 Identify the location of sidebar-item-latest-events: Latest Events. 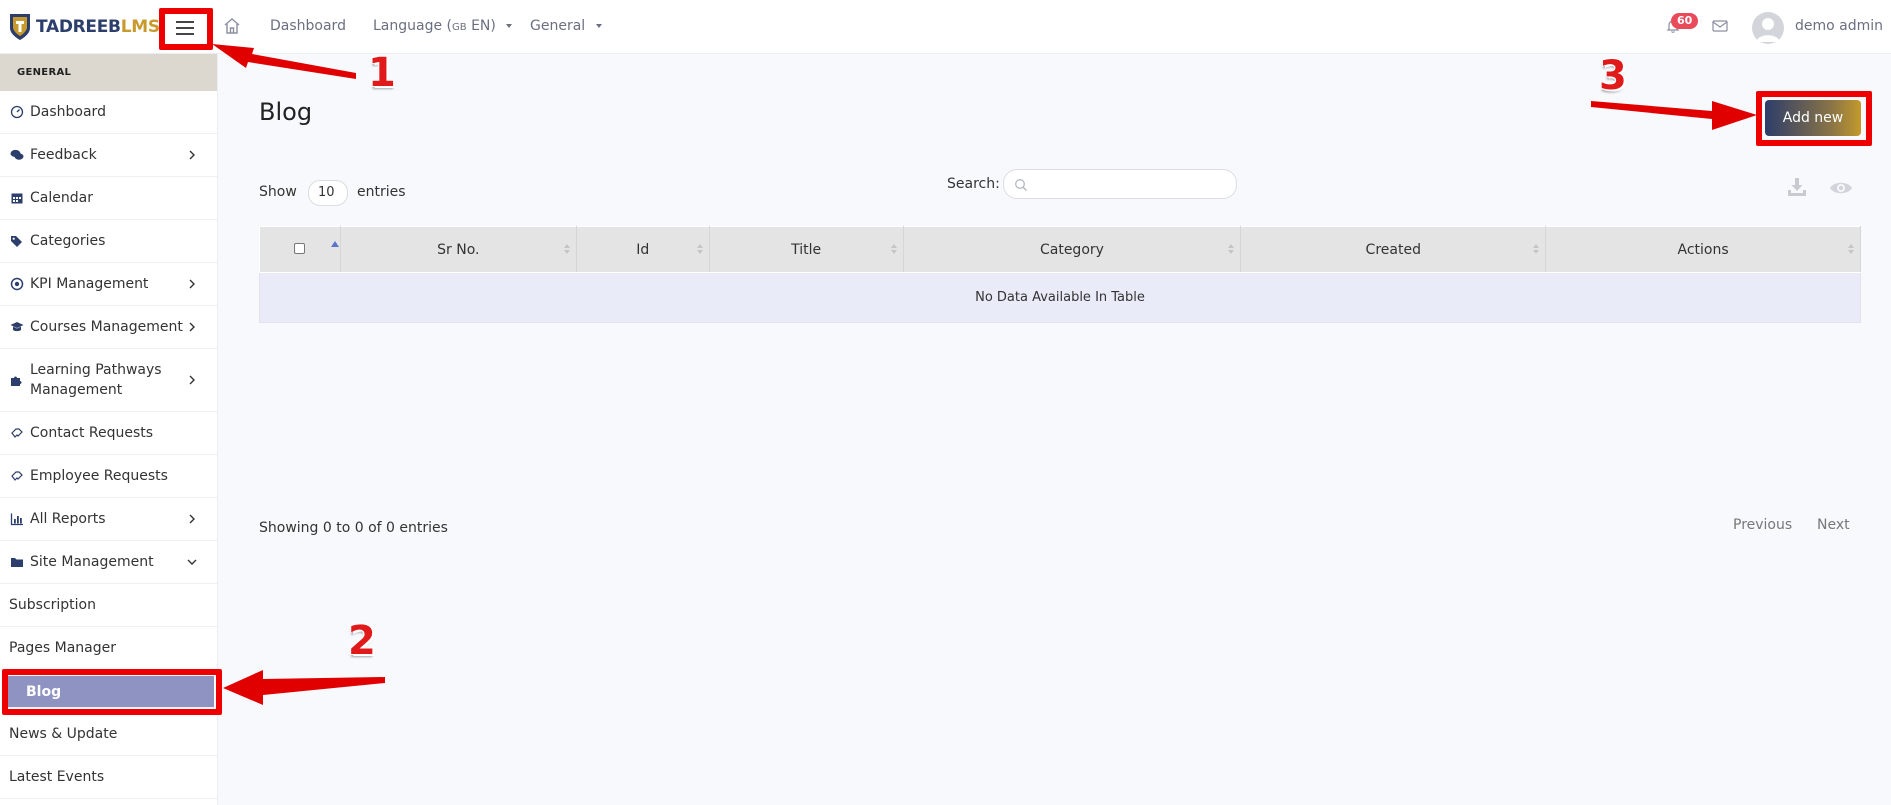
(108, 777).